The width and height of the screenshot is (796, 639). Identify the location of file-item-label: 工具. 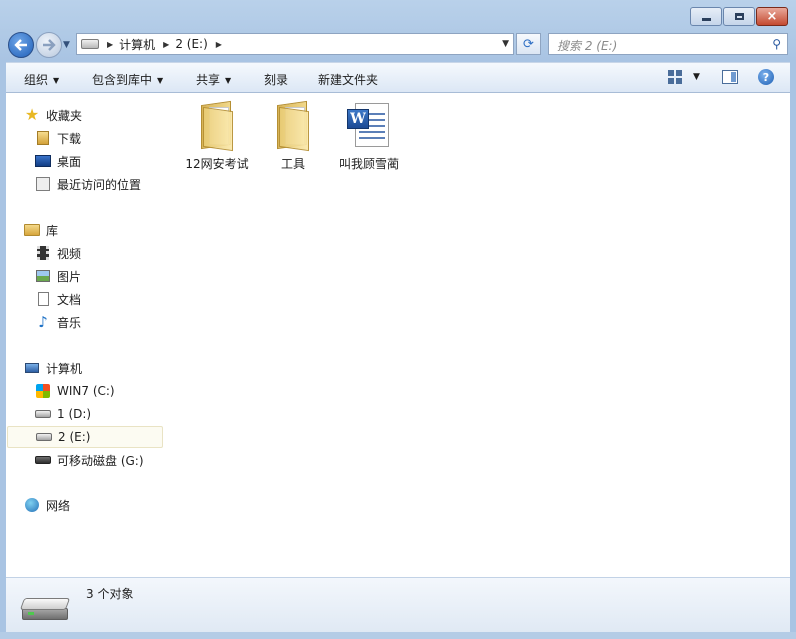
(292, 164).